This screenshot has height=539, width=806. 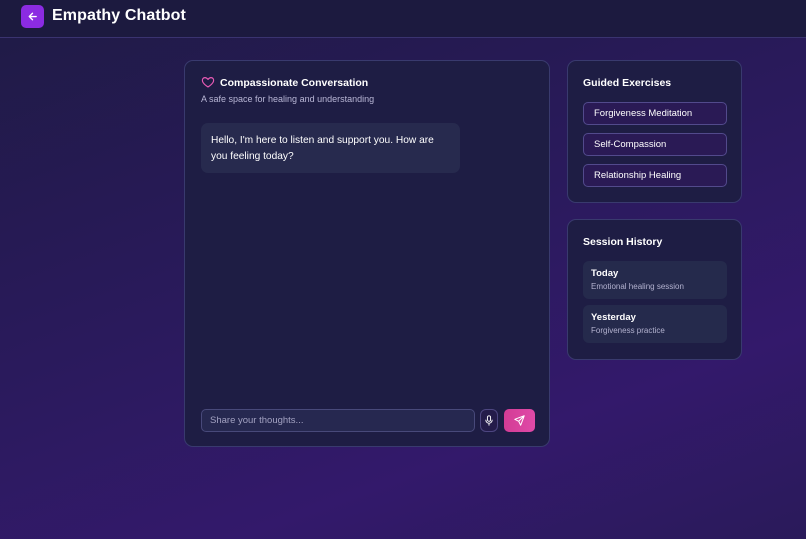 I want to click on mic-button, so click(x=489, y=420).